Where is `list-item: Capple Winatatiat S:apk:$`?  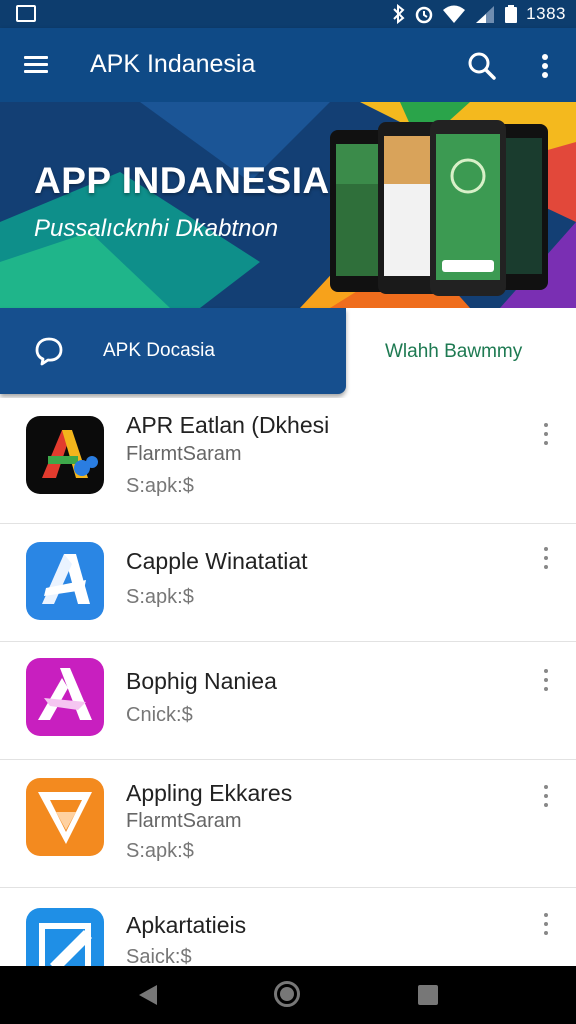 list-item: Capple Winatatiat S:apk:$ is located at coordinates (288, 583).